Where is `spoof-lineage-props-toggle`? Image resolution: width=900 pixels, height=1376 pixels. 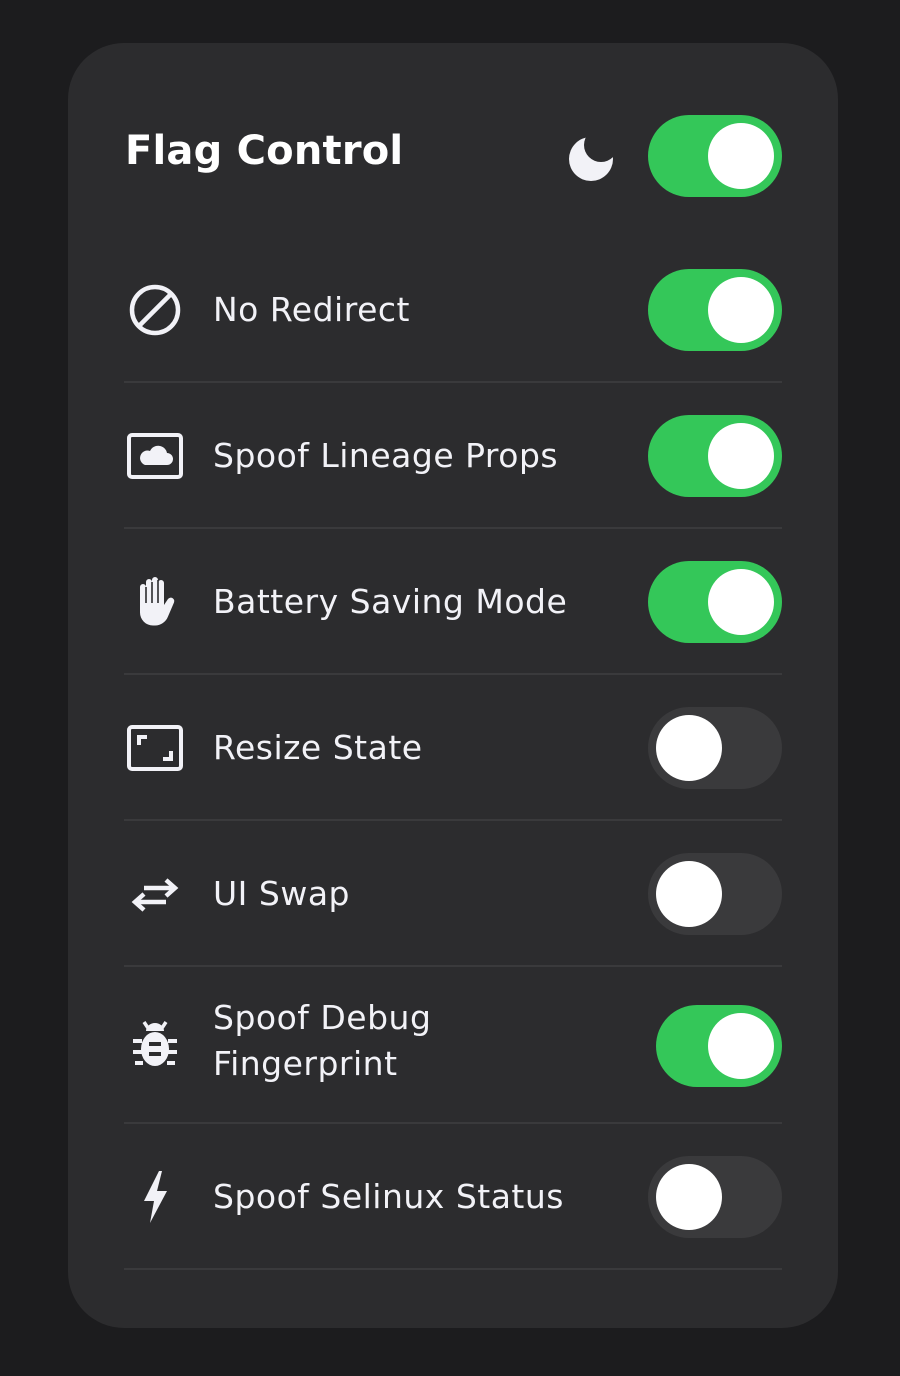 spoof-lineage-props-toggle is located at coordinates (715, 456).